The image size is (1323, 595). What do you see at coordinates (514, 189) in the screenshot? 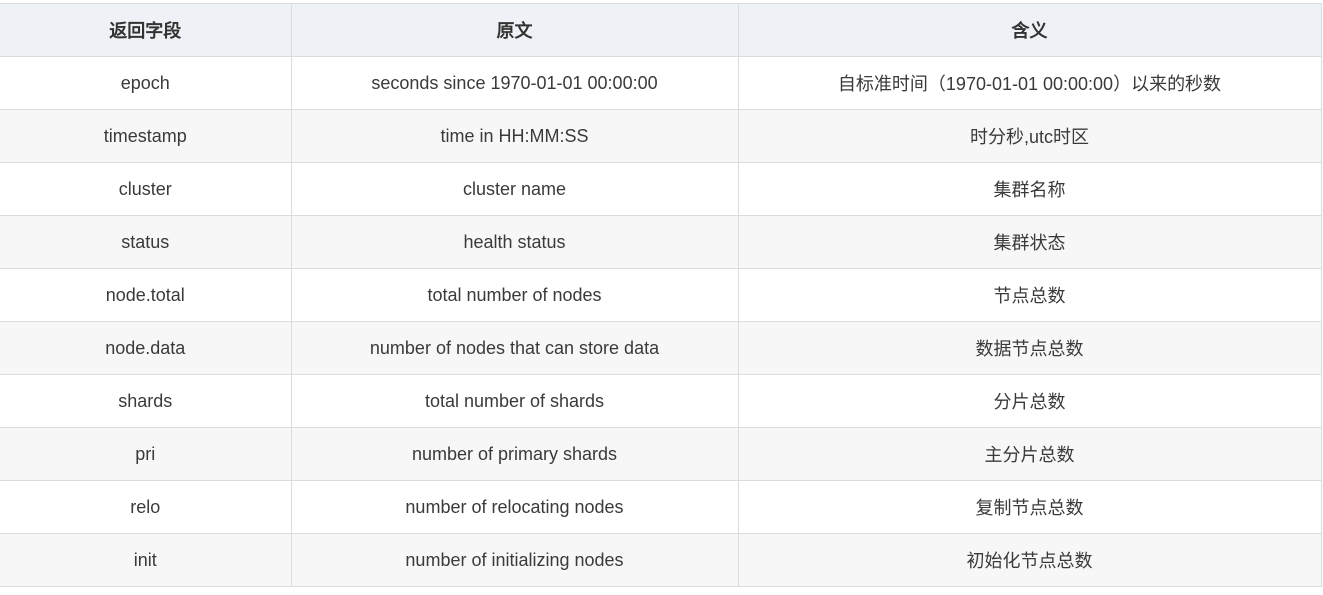
I see `cell-original: cluster name` at bounding box center [514, 189].